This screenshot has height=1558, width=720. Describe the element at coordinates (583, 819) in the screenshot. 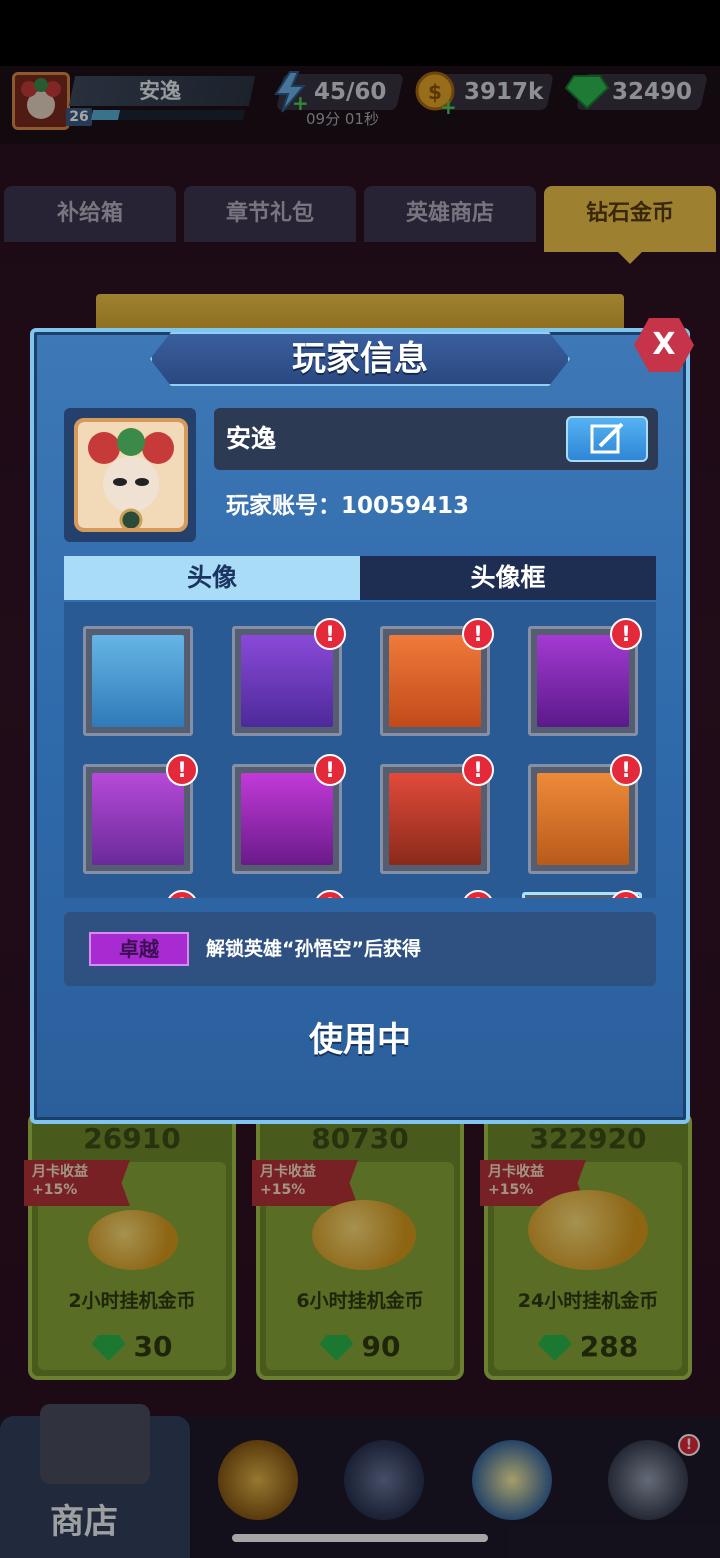

I see `warrior-avatar-icon` at that location.